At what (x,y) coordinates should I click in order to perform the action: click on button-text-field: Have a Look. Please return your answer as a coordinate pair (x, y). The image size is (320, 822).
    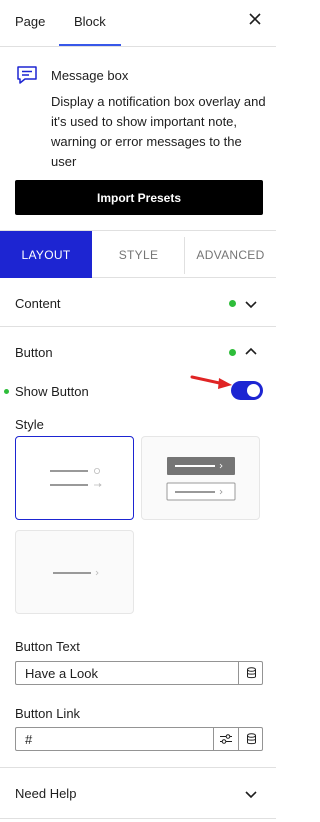
    Looking at the image, I should click on (139, 673).